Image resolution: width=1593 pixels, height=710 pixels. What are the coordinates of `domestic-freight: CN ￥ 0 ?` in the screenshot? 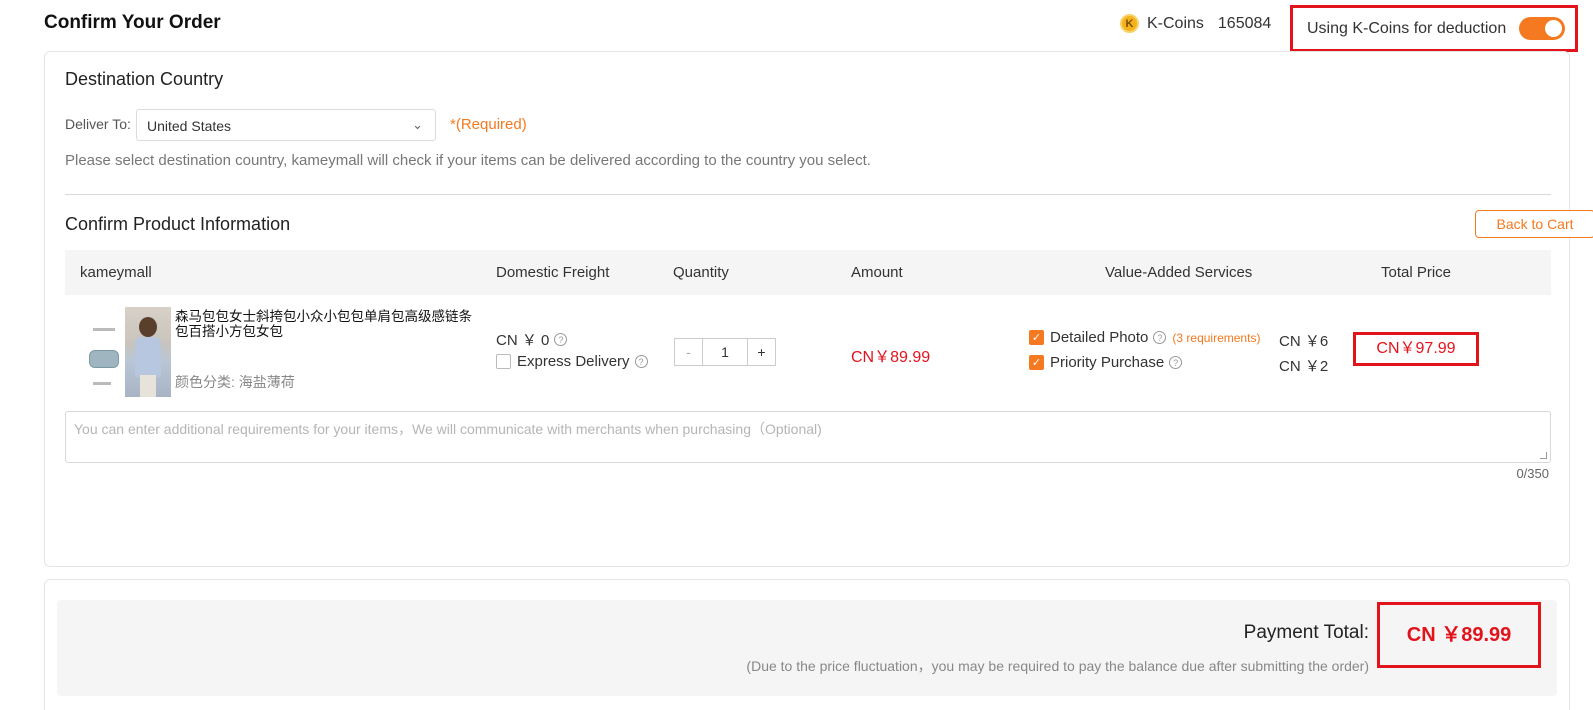 It's located at (532, 339).